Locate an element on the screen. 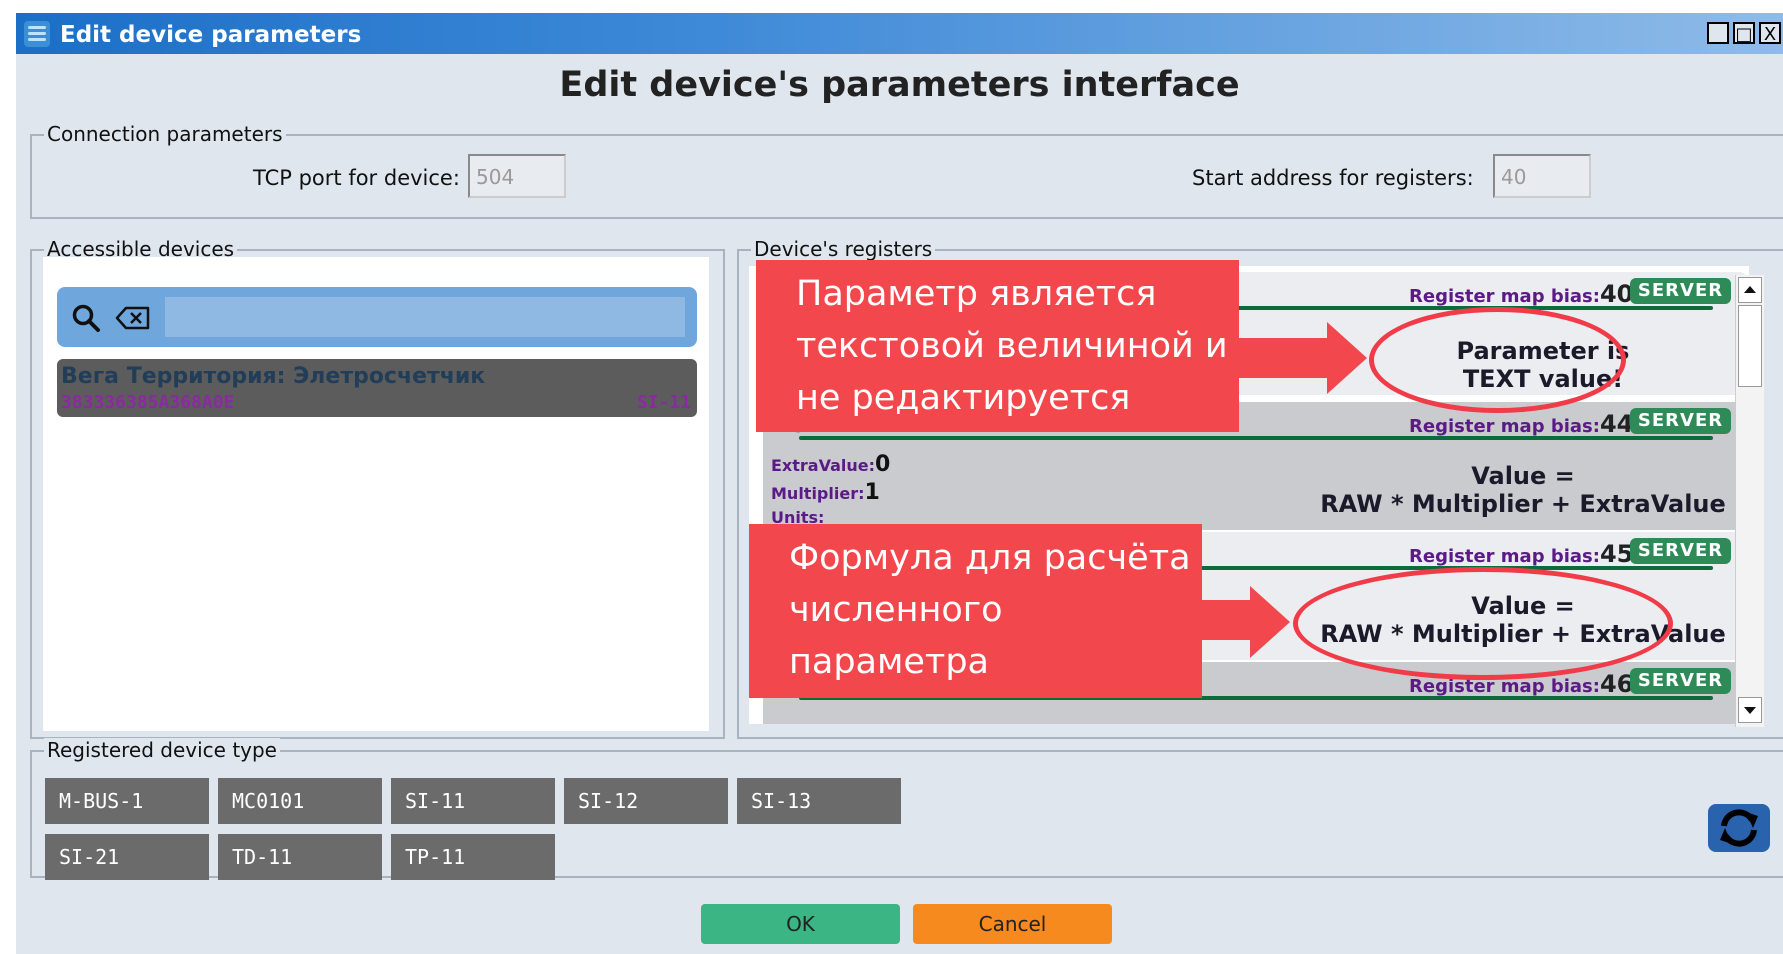 The height and width of the screenshot is (954, 1783). register-bias: Register map bias:44 is located at coordinates (1521, 424).